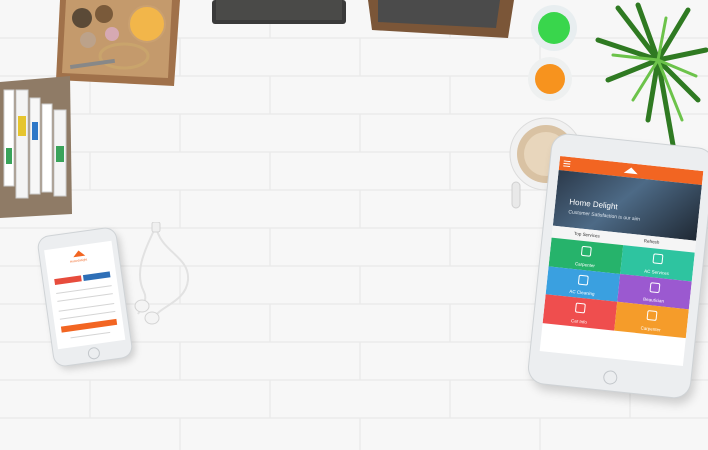 The height and width of the screenshot is (450, 708). I want to click on menu-icon, so click(567, 164).